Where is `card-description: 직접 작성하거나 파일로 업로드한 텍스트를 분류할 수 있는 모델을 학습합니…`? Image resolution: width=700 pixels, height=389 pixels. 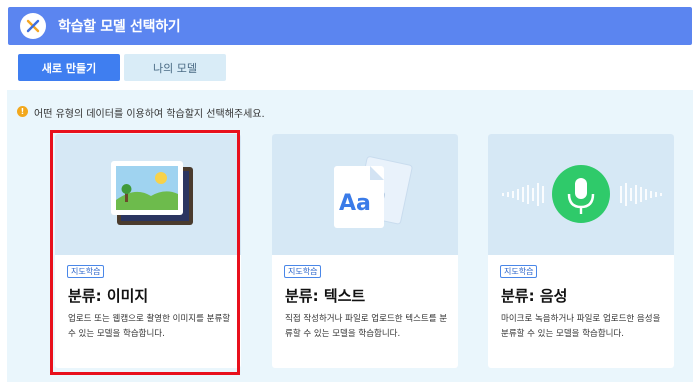 card-description: 직접 작성하거나 파일로 업로드한 텍스트를 분류할 수 있는 모델을 학습합니… is located at coordinates (366, 326).